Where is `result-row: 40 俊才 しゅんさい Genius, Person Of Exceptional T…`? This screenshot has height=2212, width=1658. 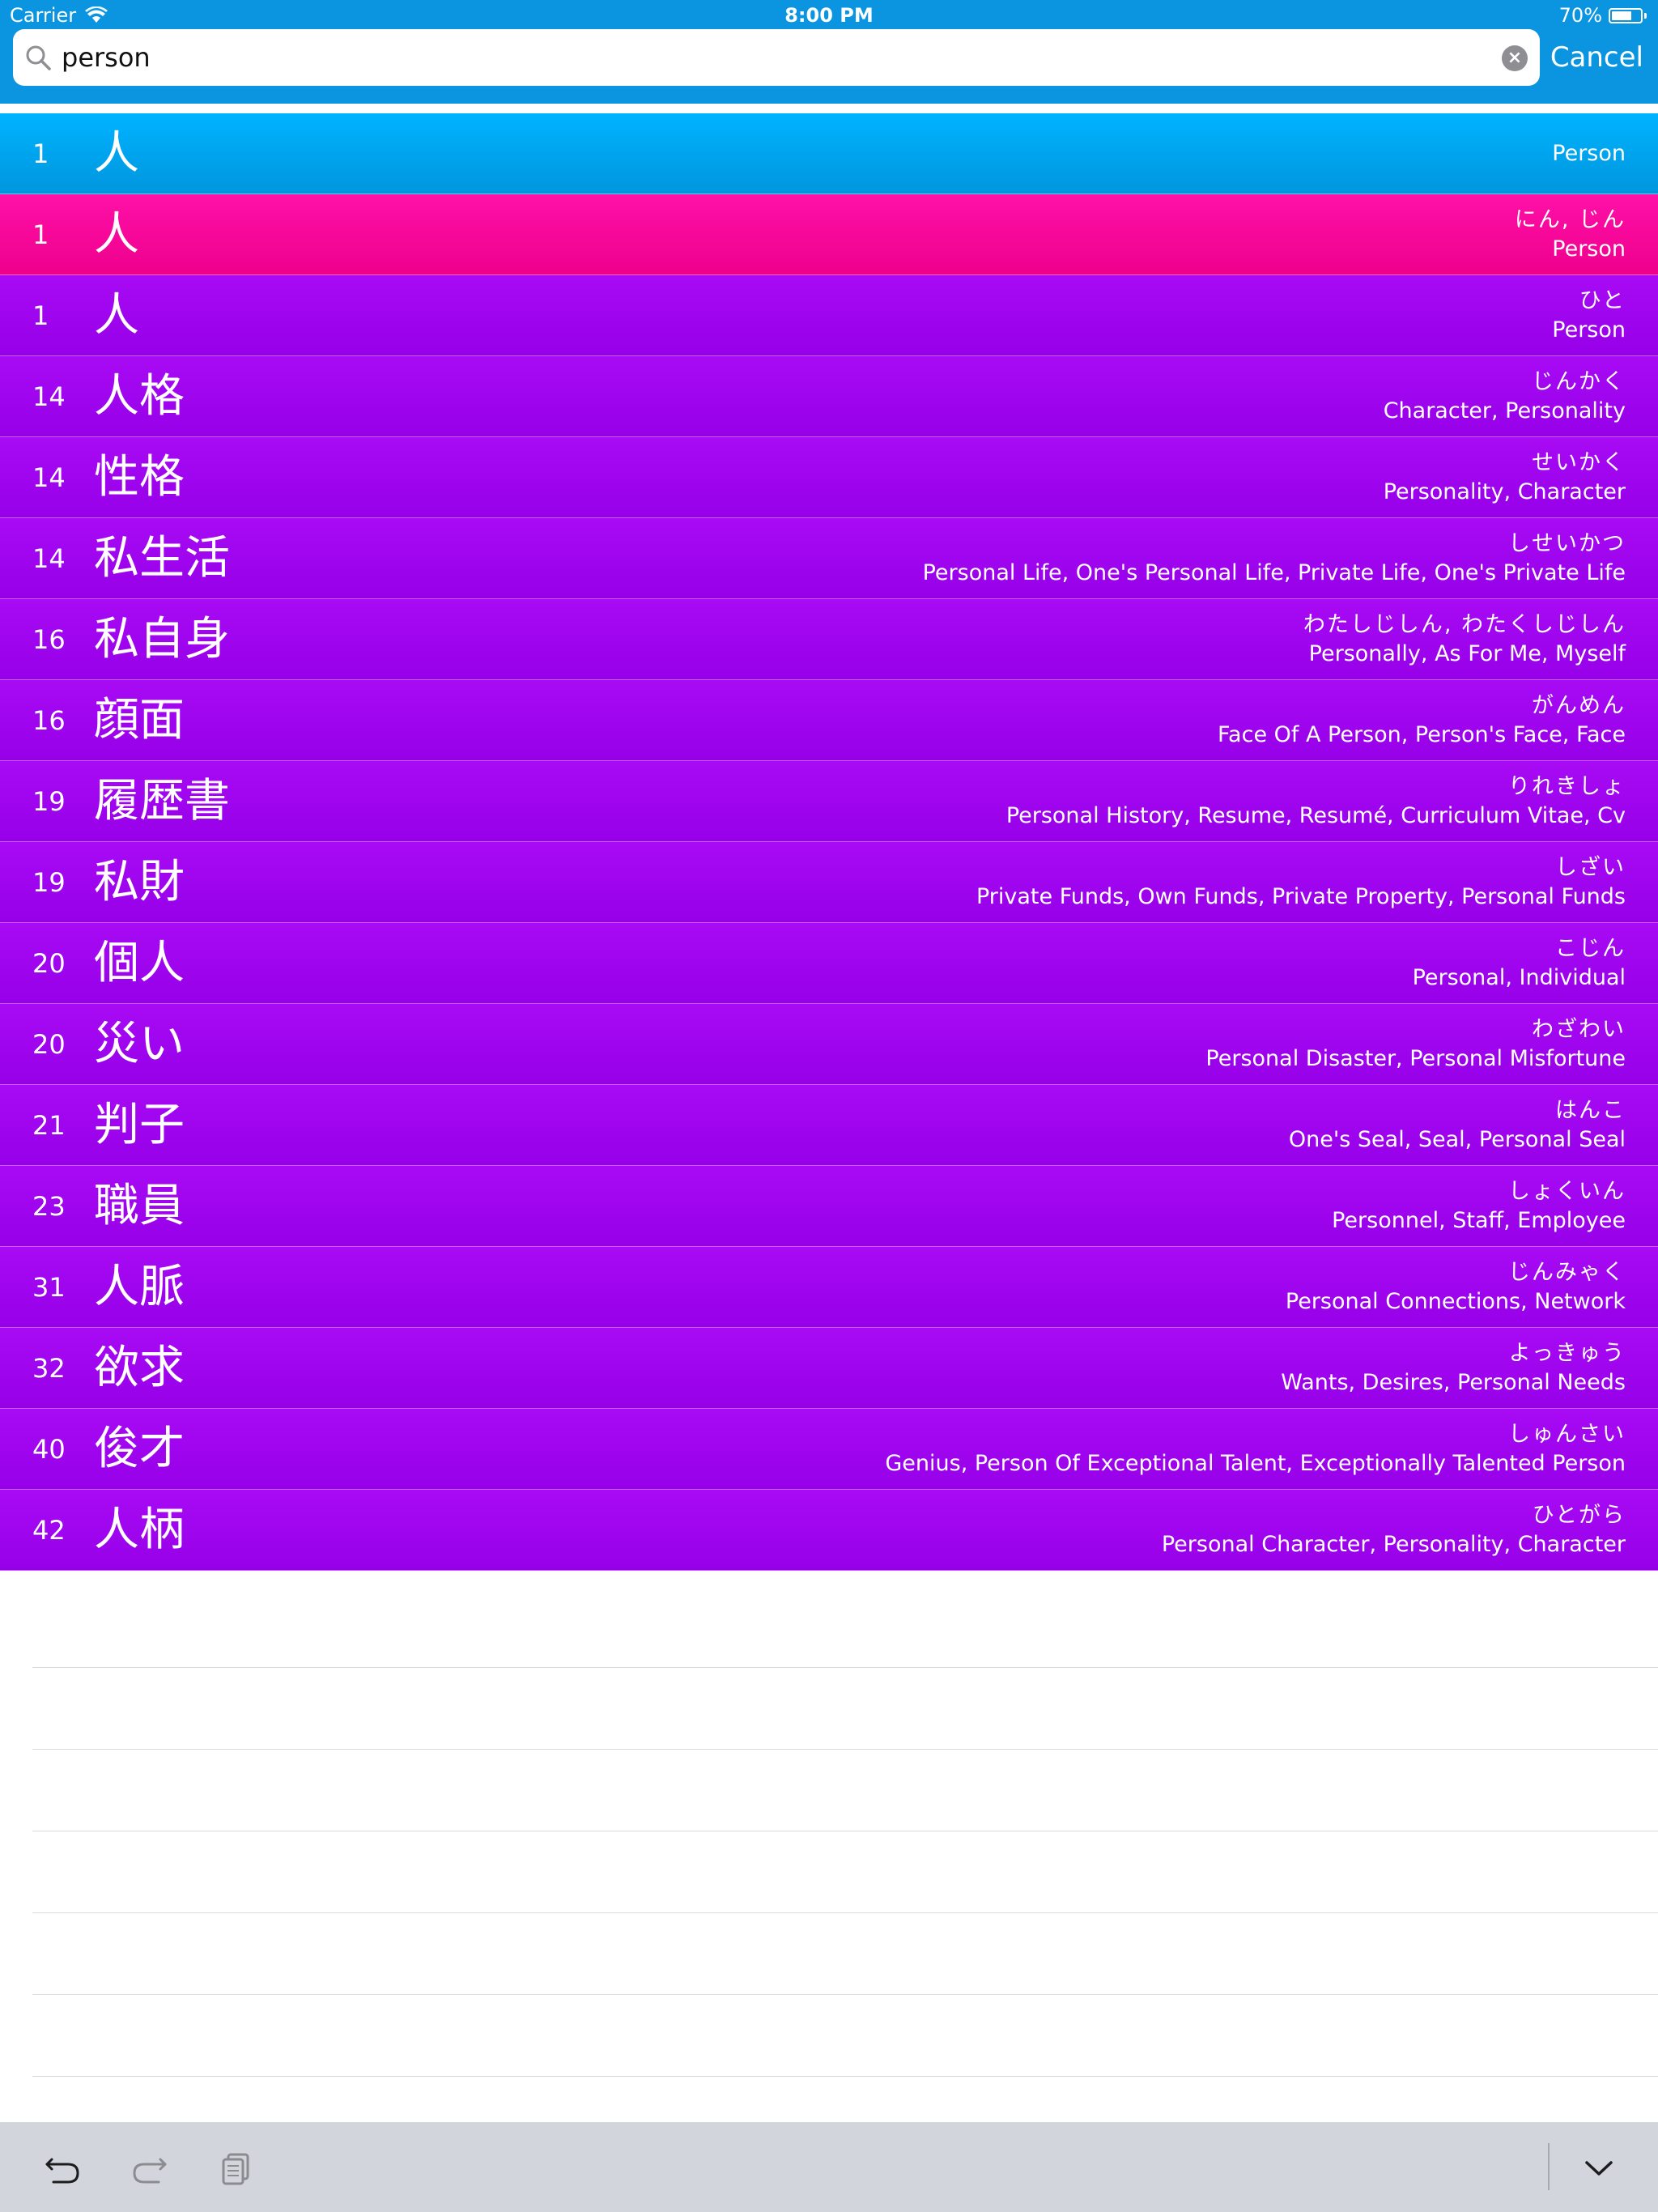 result-row: 40 俊才 しゅんさい Genius, Person Of Exceptional T… is located at coordinates (829, 1449).